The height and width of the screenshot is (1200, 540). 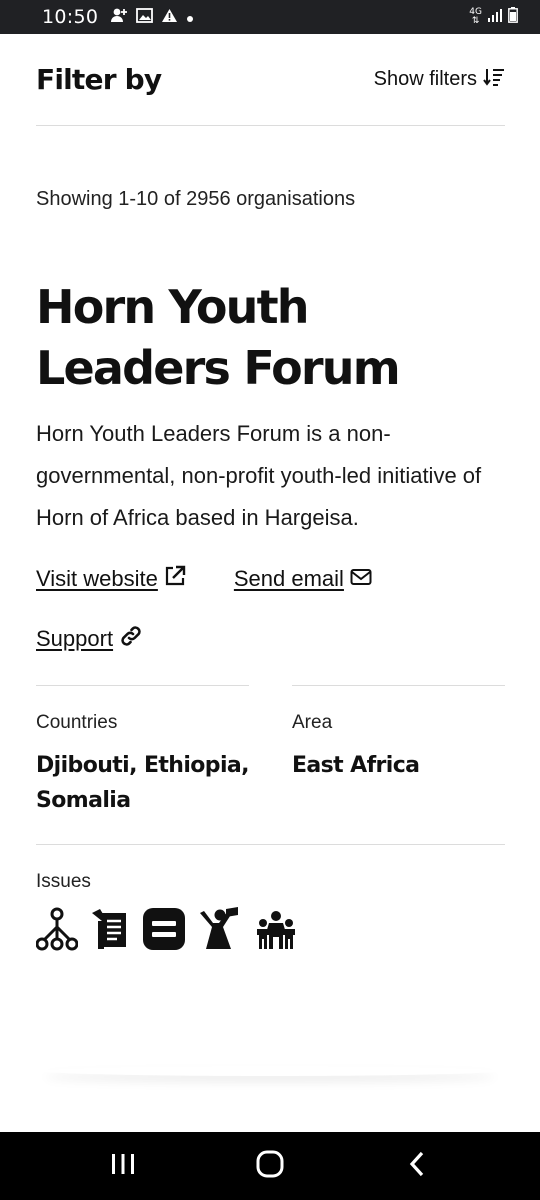 I want to click on issue-icons, so click(x=270, y=929).